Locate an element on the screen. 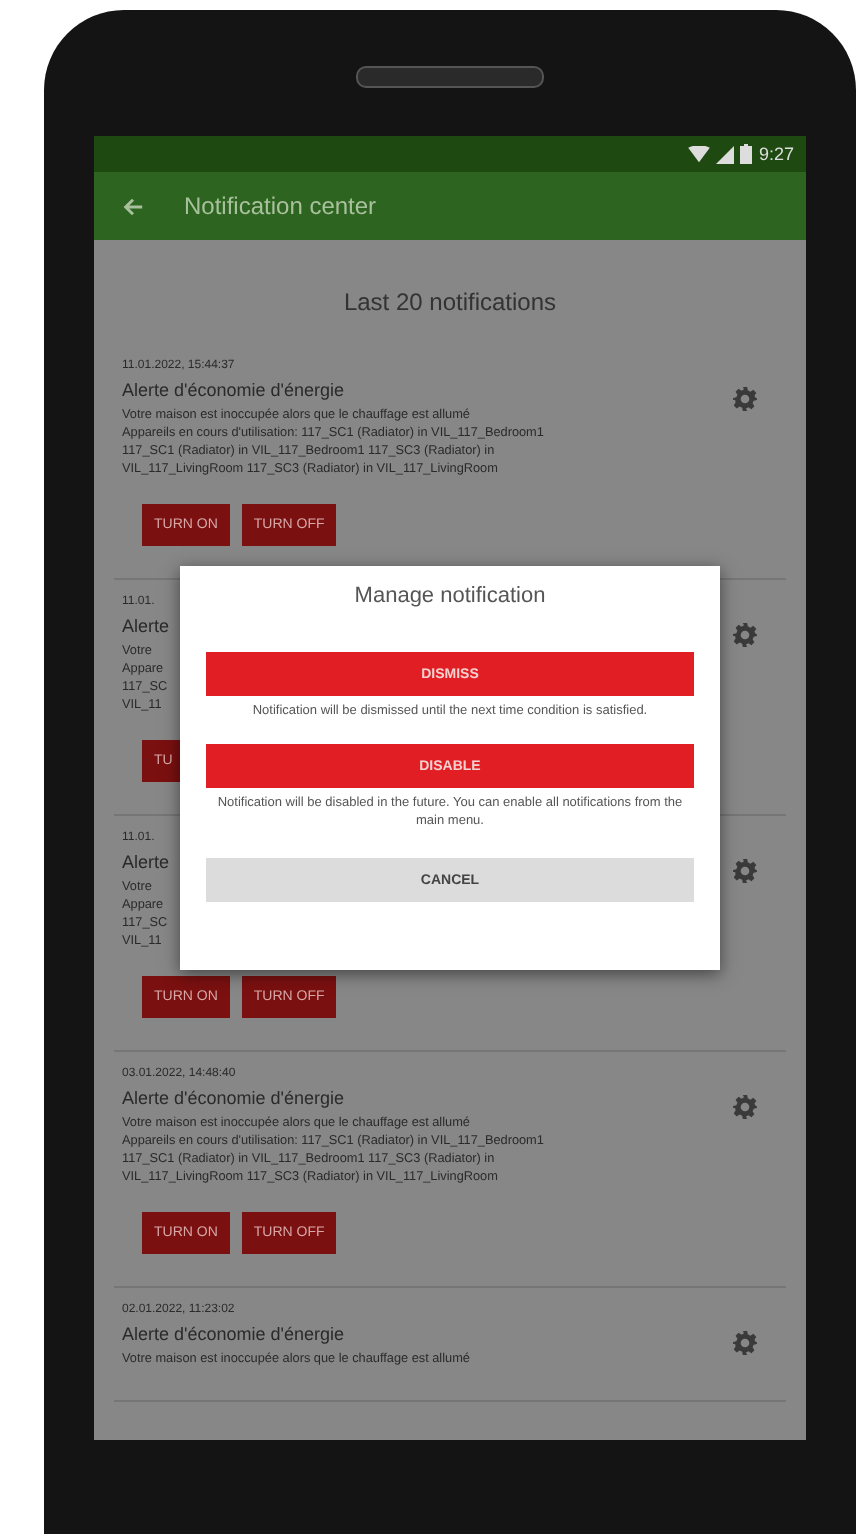  wifi-icon is located at coordinates (699, 154).